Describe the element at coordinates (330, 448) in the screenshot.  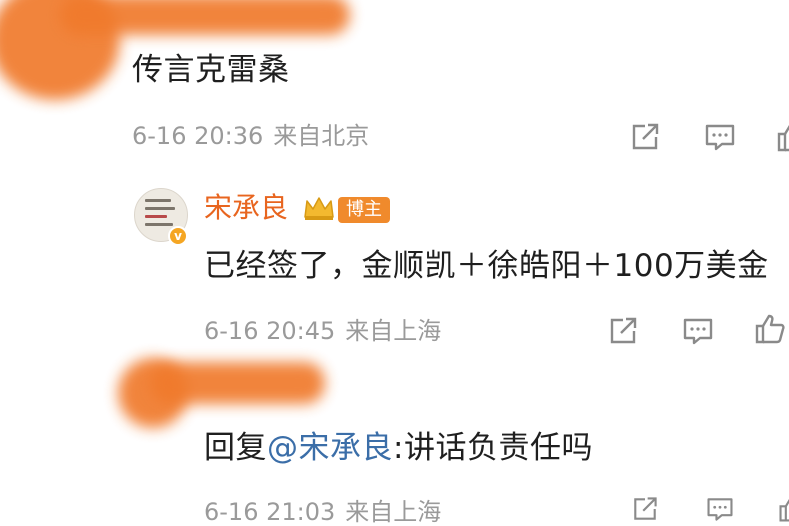
I see `mention-link: @宋承良` at that location.